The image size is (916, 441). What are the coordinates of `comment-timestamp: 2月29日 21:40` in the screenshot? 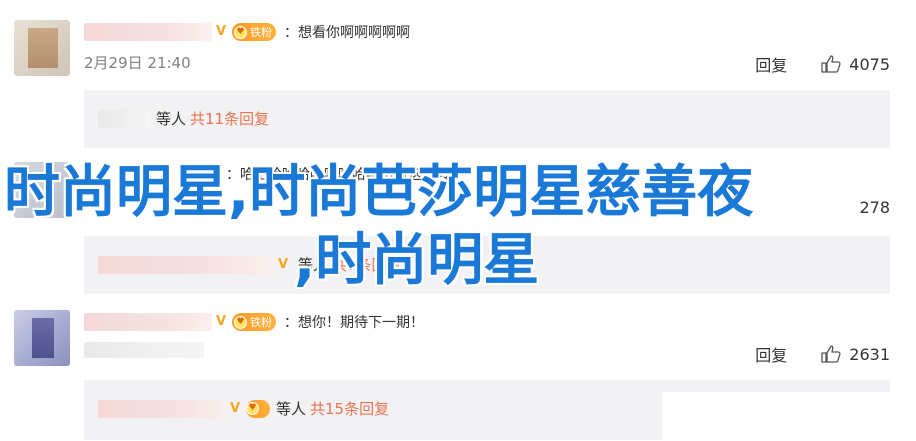 It's located at (137, 63).